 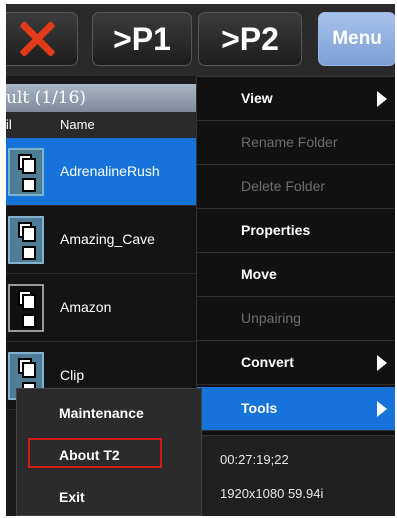 What do you see at coordinates (110, 414) in the screenshot?
I see `submenu-item-maintenance: Maintenance` at bounding box center [110, 414].